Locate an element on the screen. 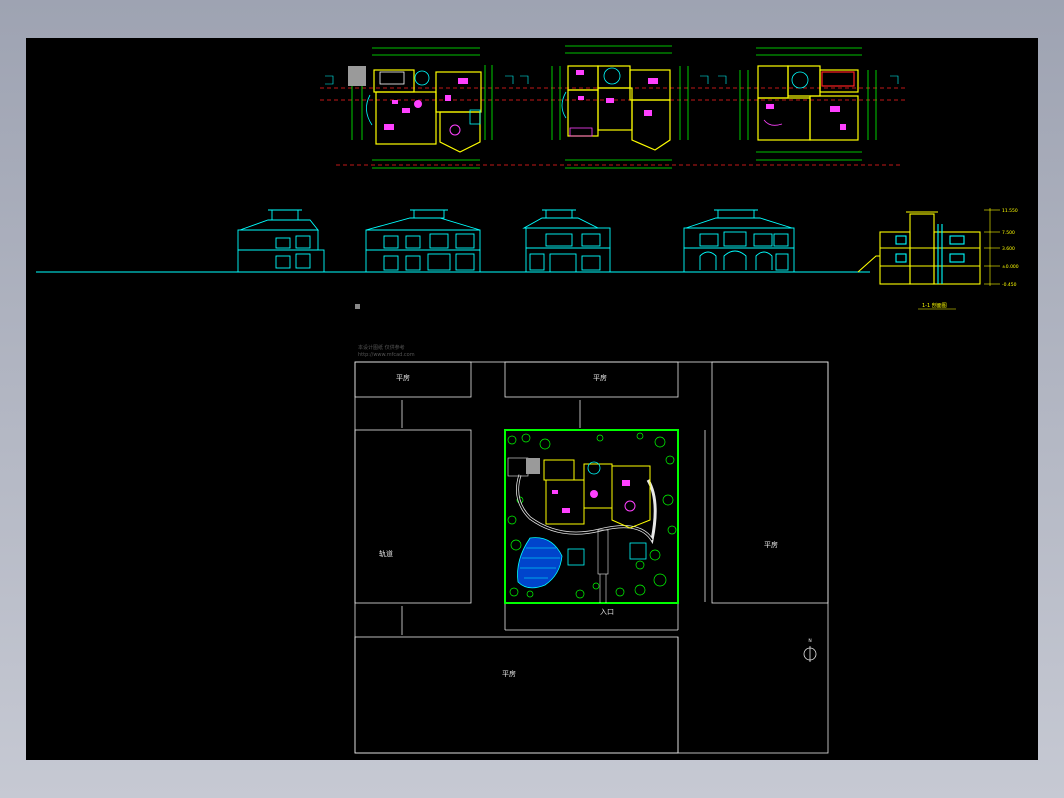 Image resolution: width=1064 pixels, height=798 pixels. block-left is located at coordinates (413, 516).